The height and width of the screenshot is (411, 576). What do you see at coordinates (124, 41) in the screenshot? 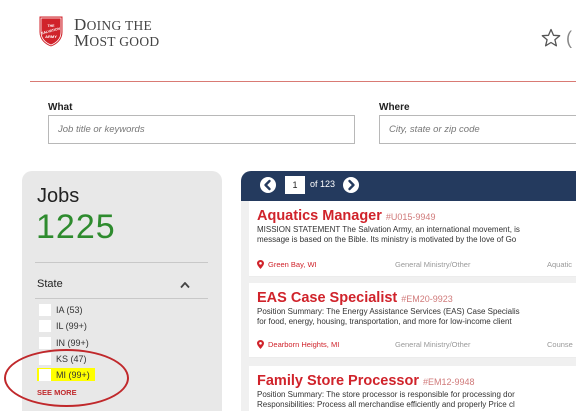
I see `logo-line2-rest: OST GOOD` at bounding box center [124, 41].